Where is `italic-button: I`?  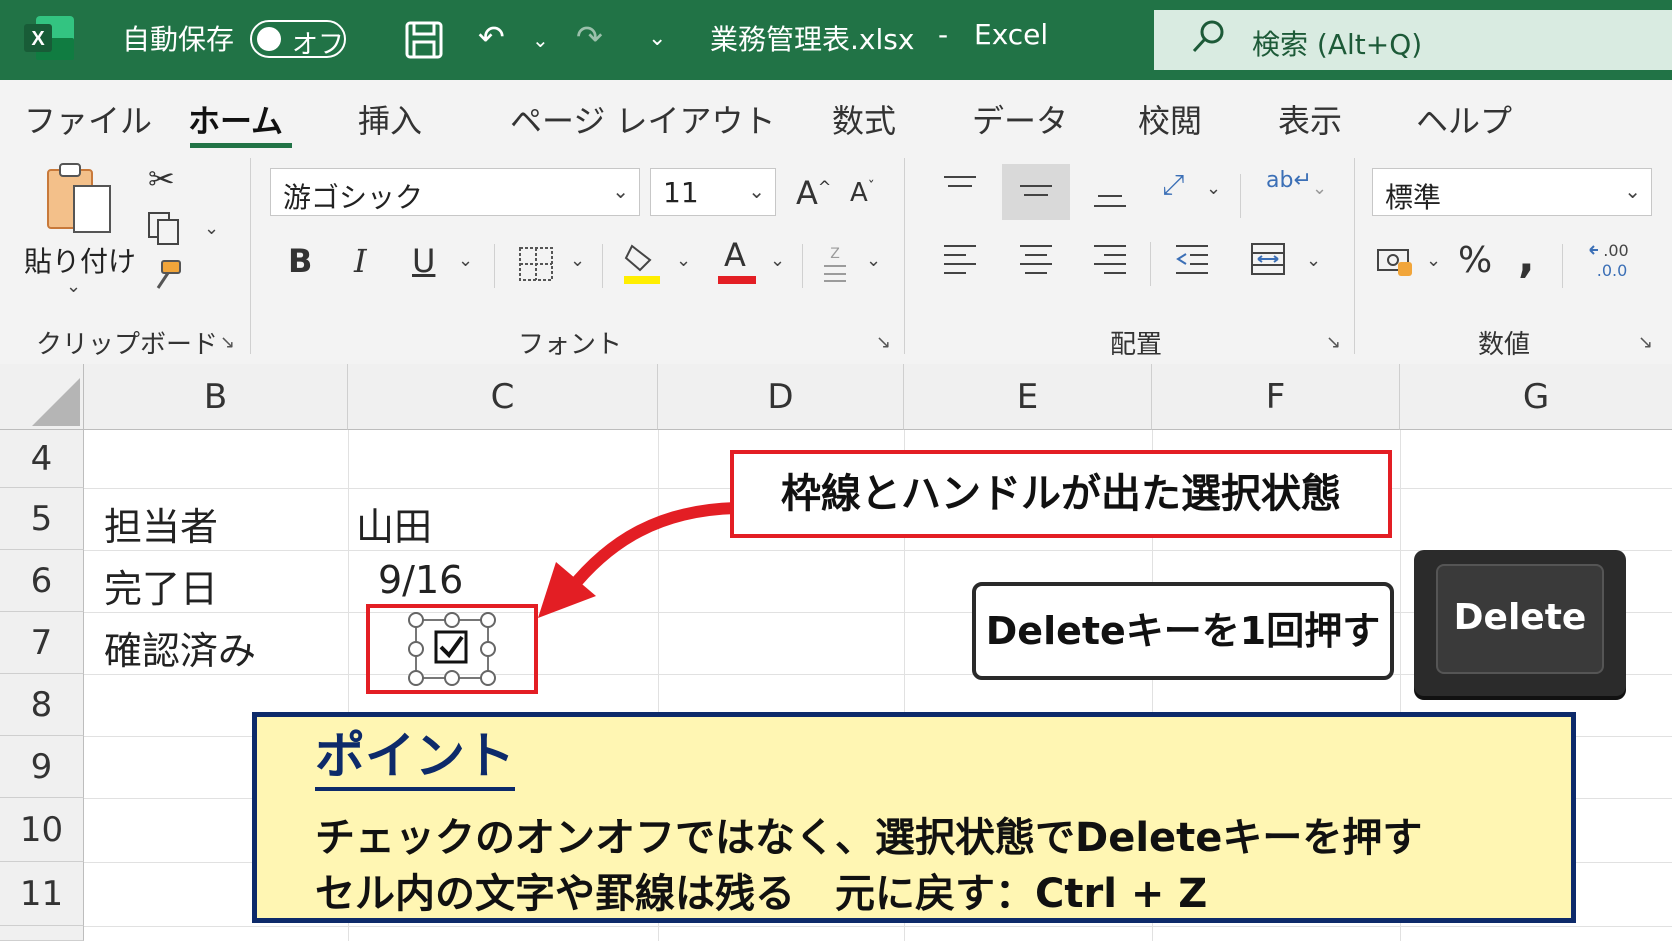 italic-button: I is located at coordinates (360, 261).